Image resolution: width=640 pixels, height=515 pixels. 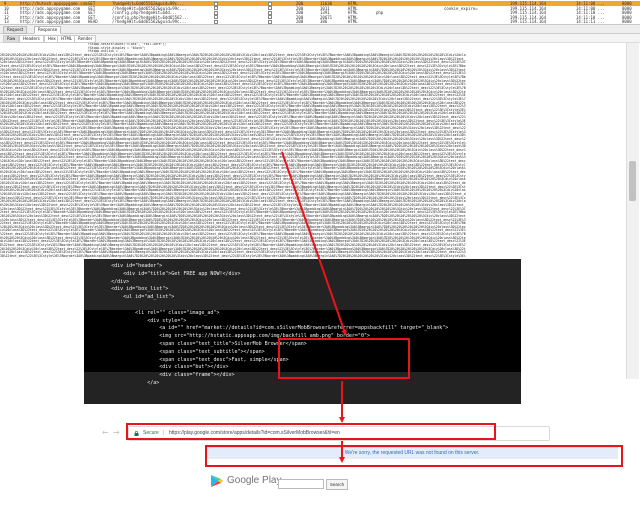 I want to click on excerpt-line: <div id="box_list">, so click(x=126, y=289).